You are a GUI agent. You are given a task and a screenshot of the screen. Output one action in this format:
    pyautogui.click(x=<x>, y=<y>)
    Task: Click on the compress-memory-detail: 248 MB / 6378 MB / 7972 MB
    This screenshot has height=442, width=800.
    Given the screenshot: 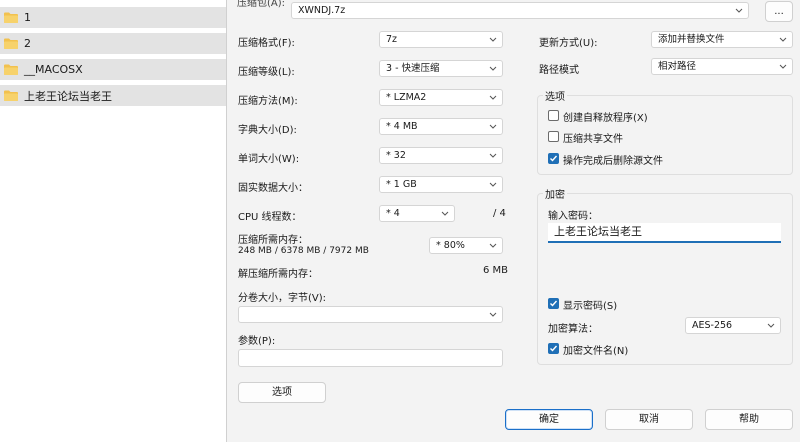 What is the action you would take?
    pyautogui.click(x=303, y=251)
    